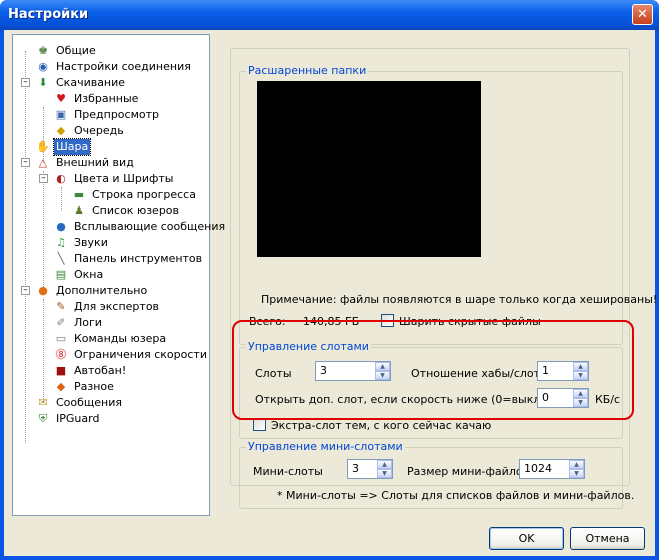  Describe the element at coordinates (43, 178) in the screenshot. I see `collapse-colors: –` at that location.